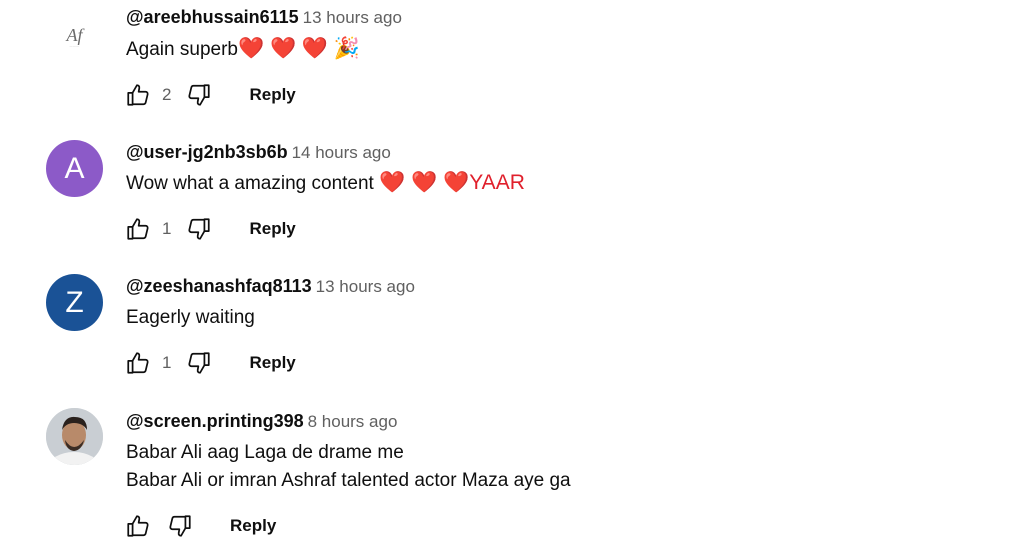 This screenshot has height=544, width=1024. I want to click on comment-author: @screen.printing398, so click(215, 421).